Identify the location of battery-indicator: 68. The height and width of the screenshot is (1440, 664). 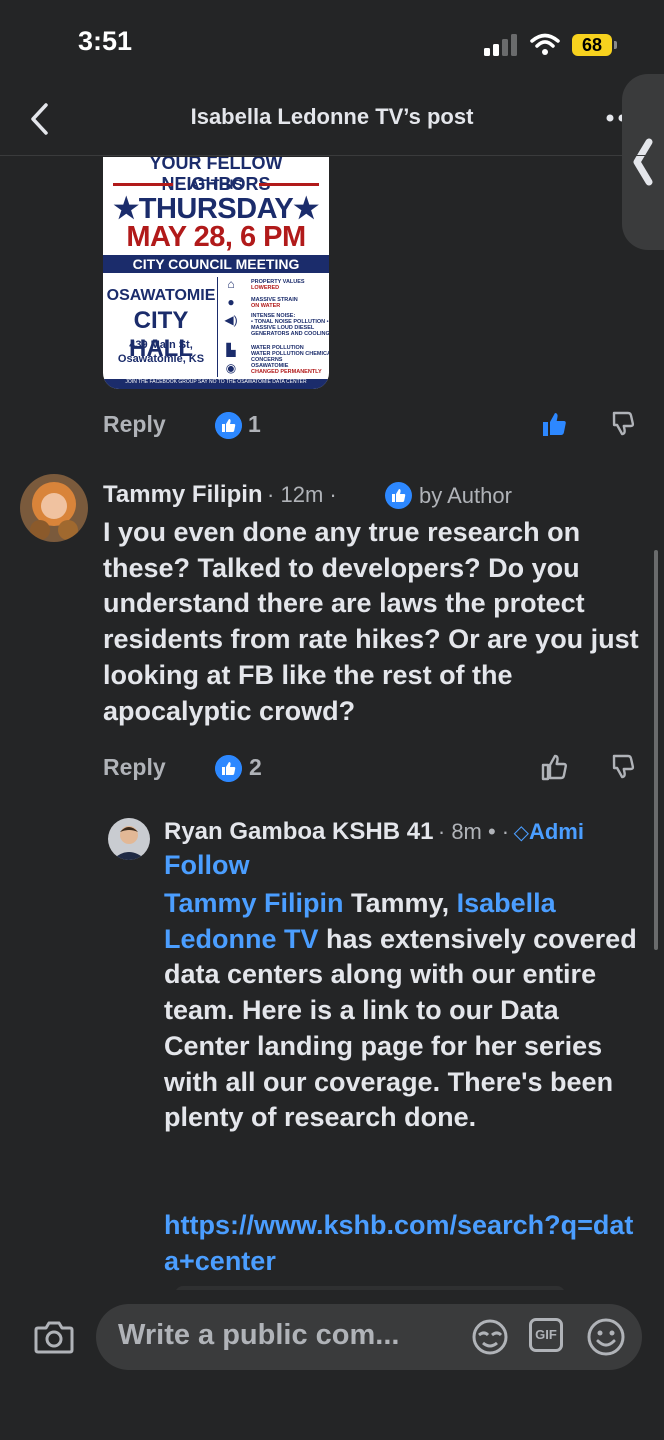
(592, 45).